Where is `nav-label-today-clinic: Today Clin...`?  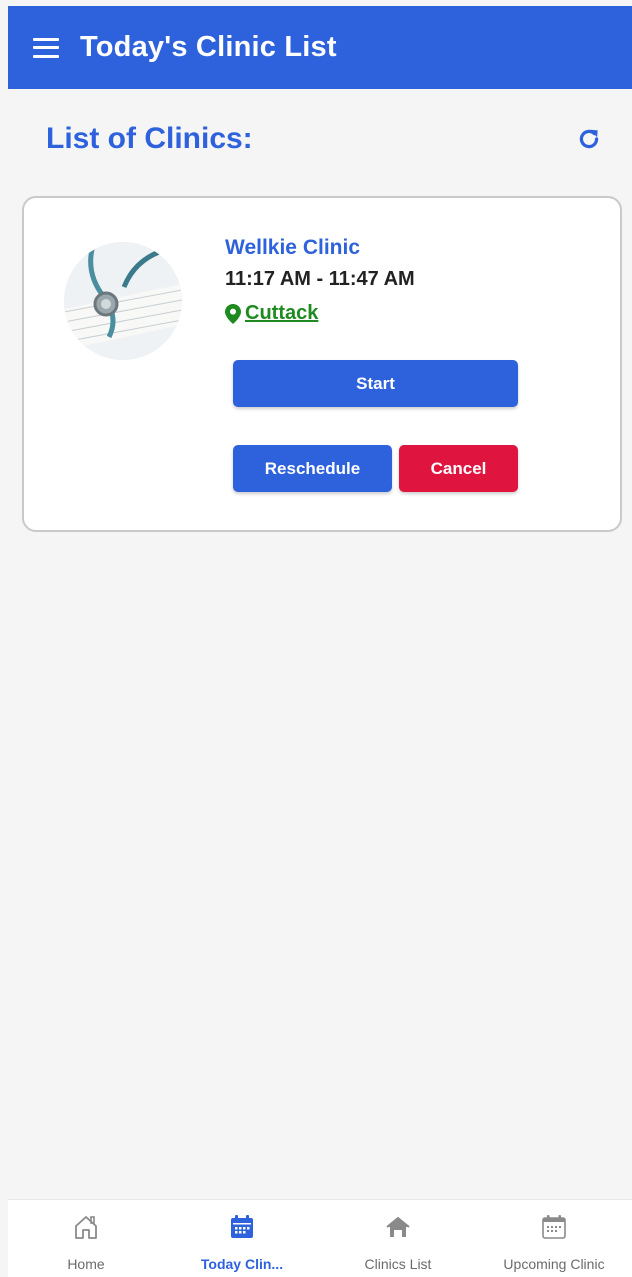
nav-label-today-clinic: Today Clin... is located at coordinates (242, 1264).